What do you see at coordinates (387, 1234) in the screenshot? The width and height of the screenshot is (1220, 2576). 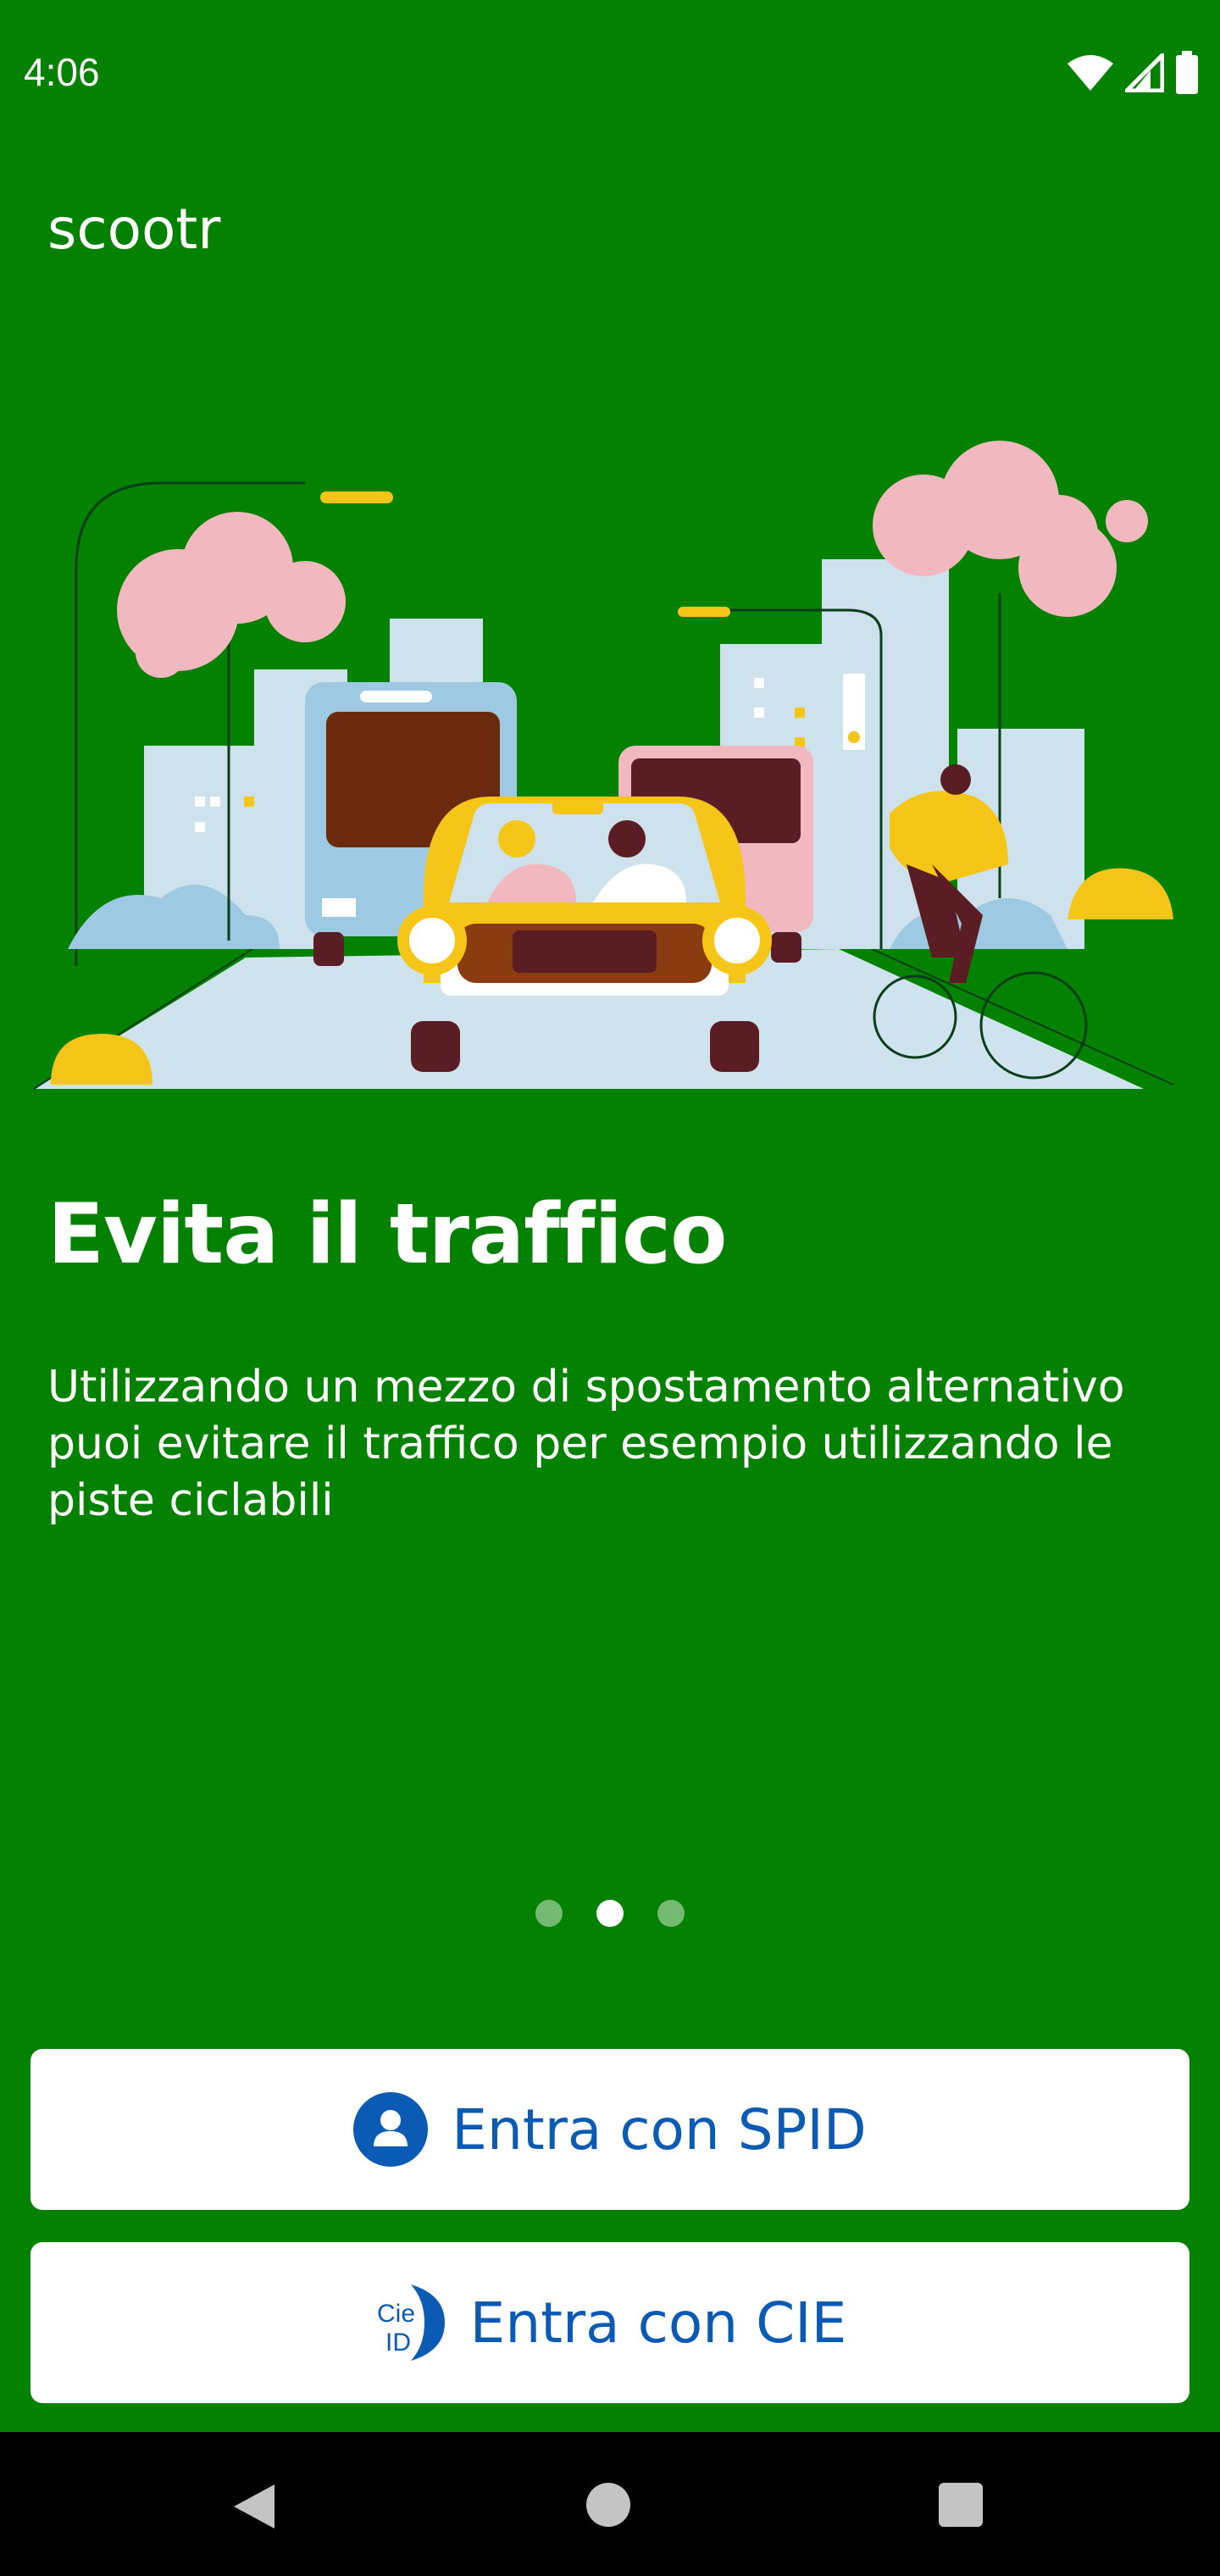 I see `onboarding-headline: Evita il traffico` at bounding box center [387, 1234].